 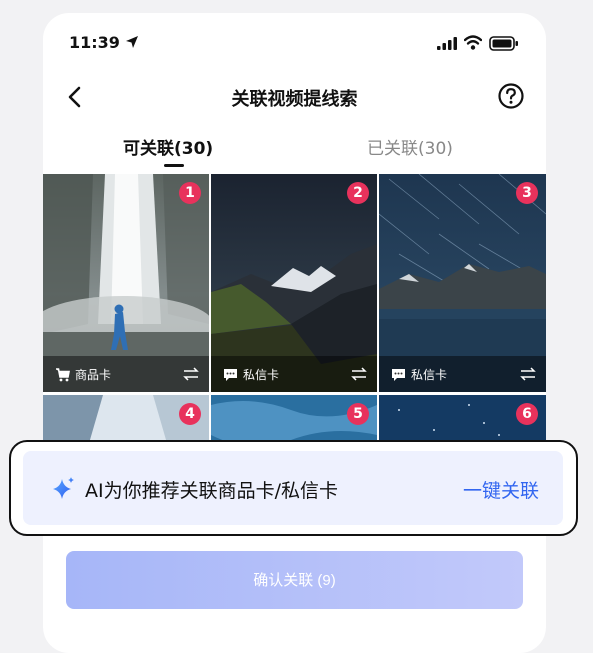 I want to click on sparkle-icon, so click(x=63, y=488).